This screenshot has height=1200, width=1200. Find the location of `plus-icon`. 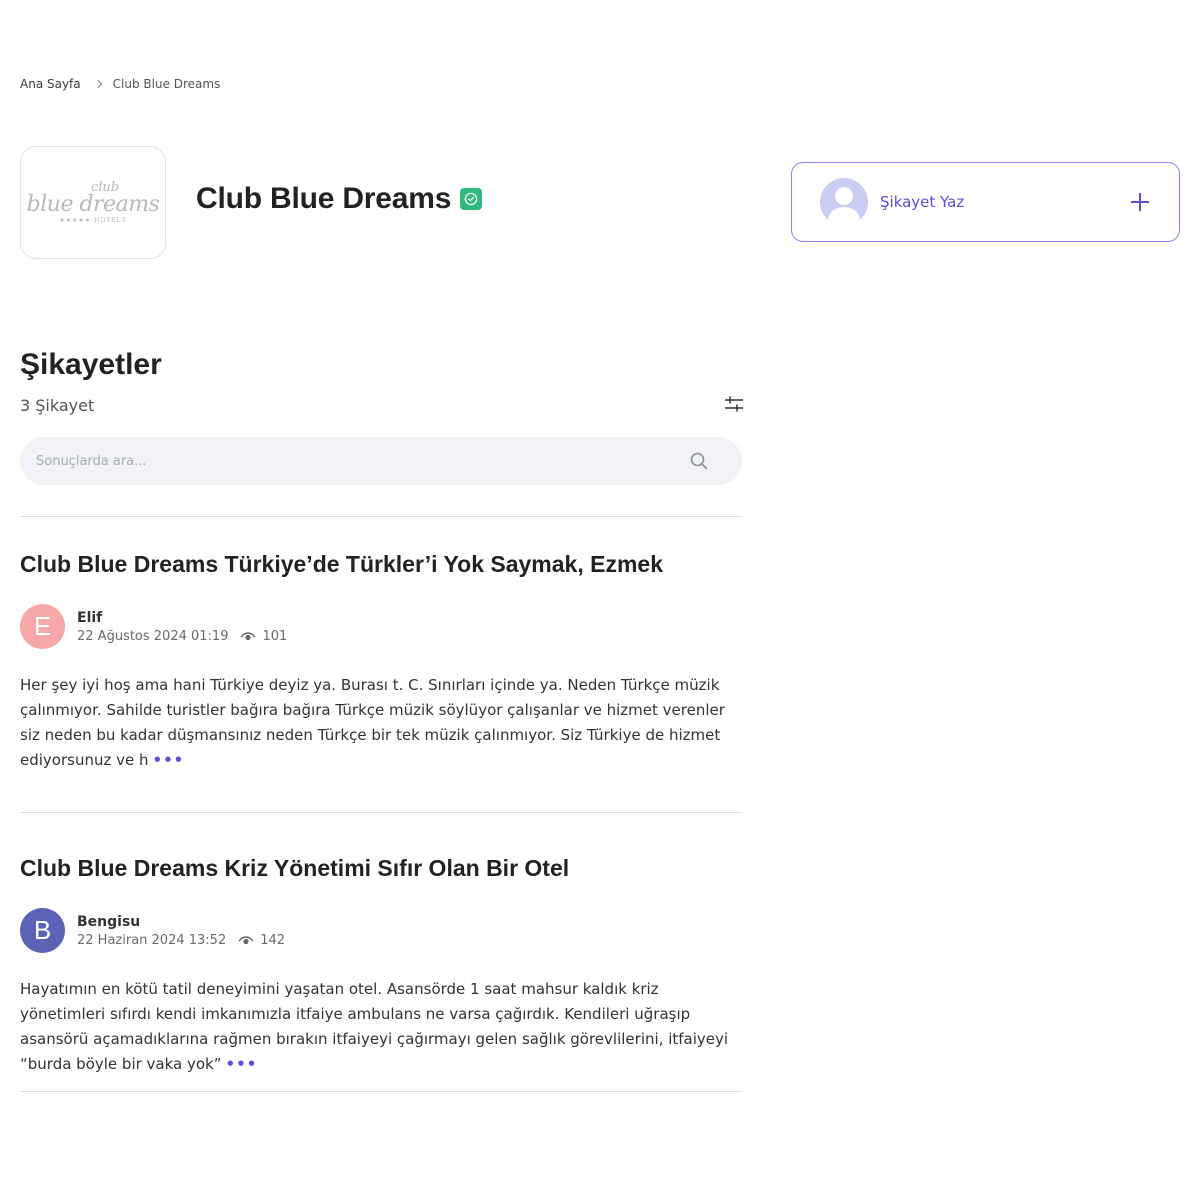

plus-icon is located at coordinates (1140, 202).